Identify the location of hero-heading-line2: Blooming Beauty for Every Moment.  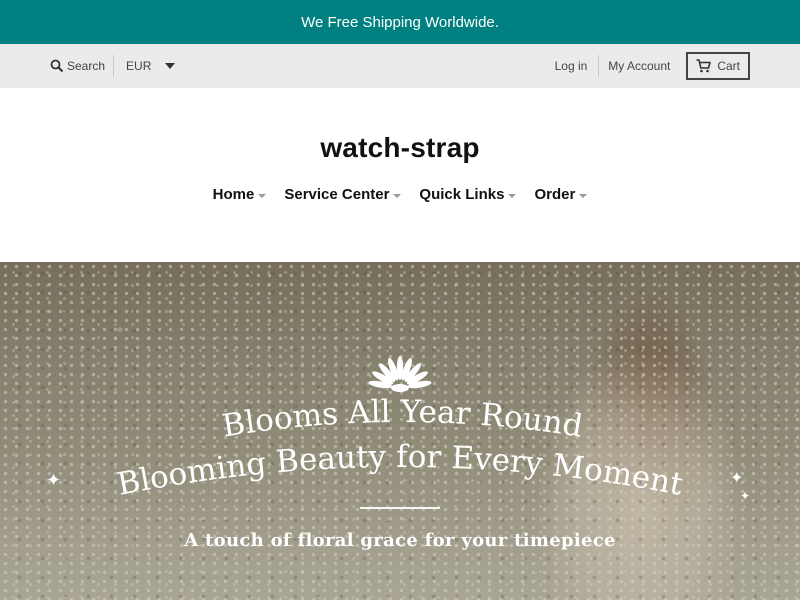
(400, 471).